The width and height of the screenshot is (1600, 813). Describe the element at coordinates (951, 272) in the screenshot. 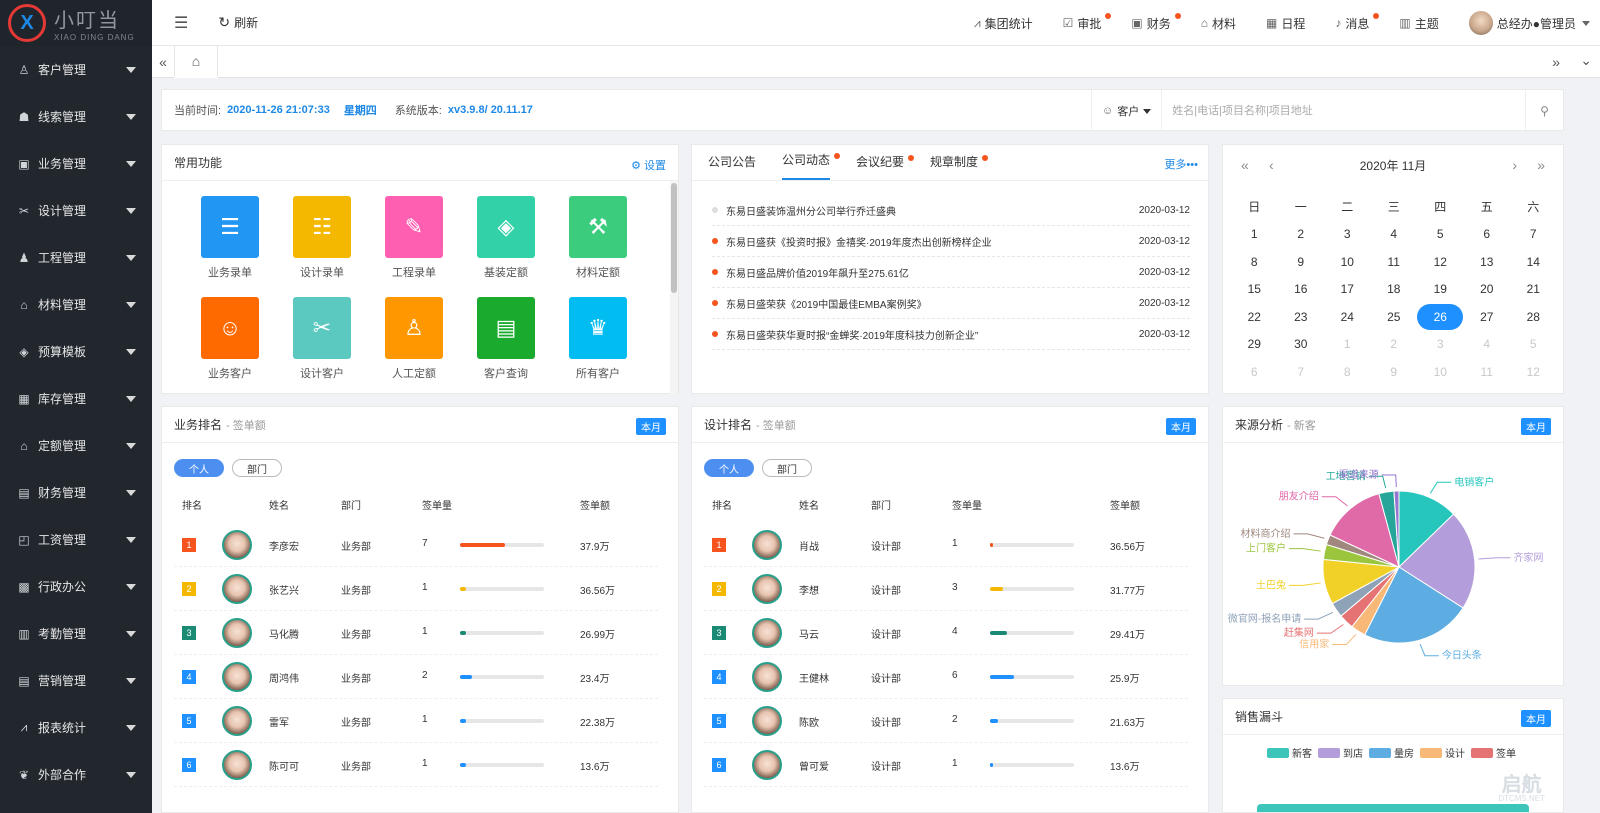

I see `news-item: 东易日盛品牌价值2019年飙升至275.61亿 2020-03-12` at that location.